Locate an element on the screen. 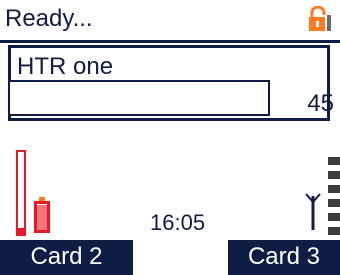 The height and width of the screenshot is (275, 340). time-display: 16:05 is located at coordinates (178, 222).